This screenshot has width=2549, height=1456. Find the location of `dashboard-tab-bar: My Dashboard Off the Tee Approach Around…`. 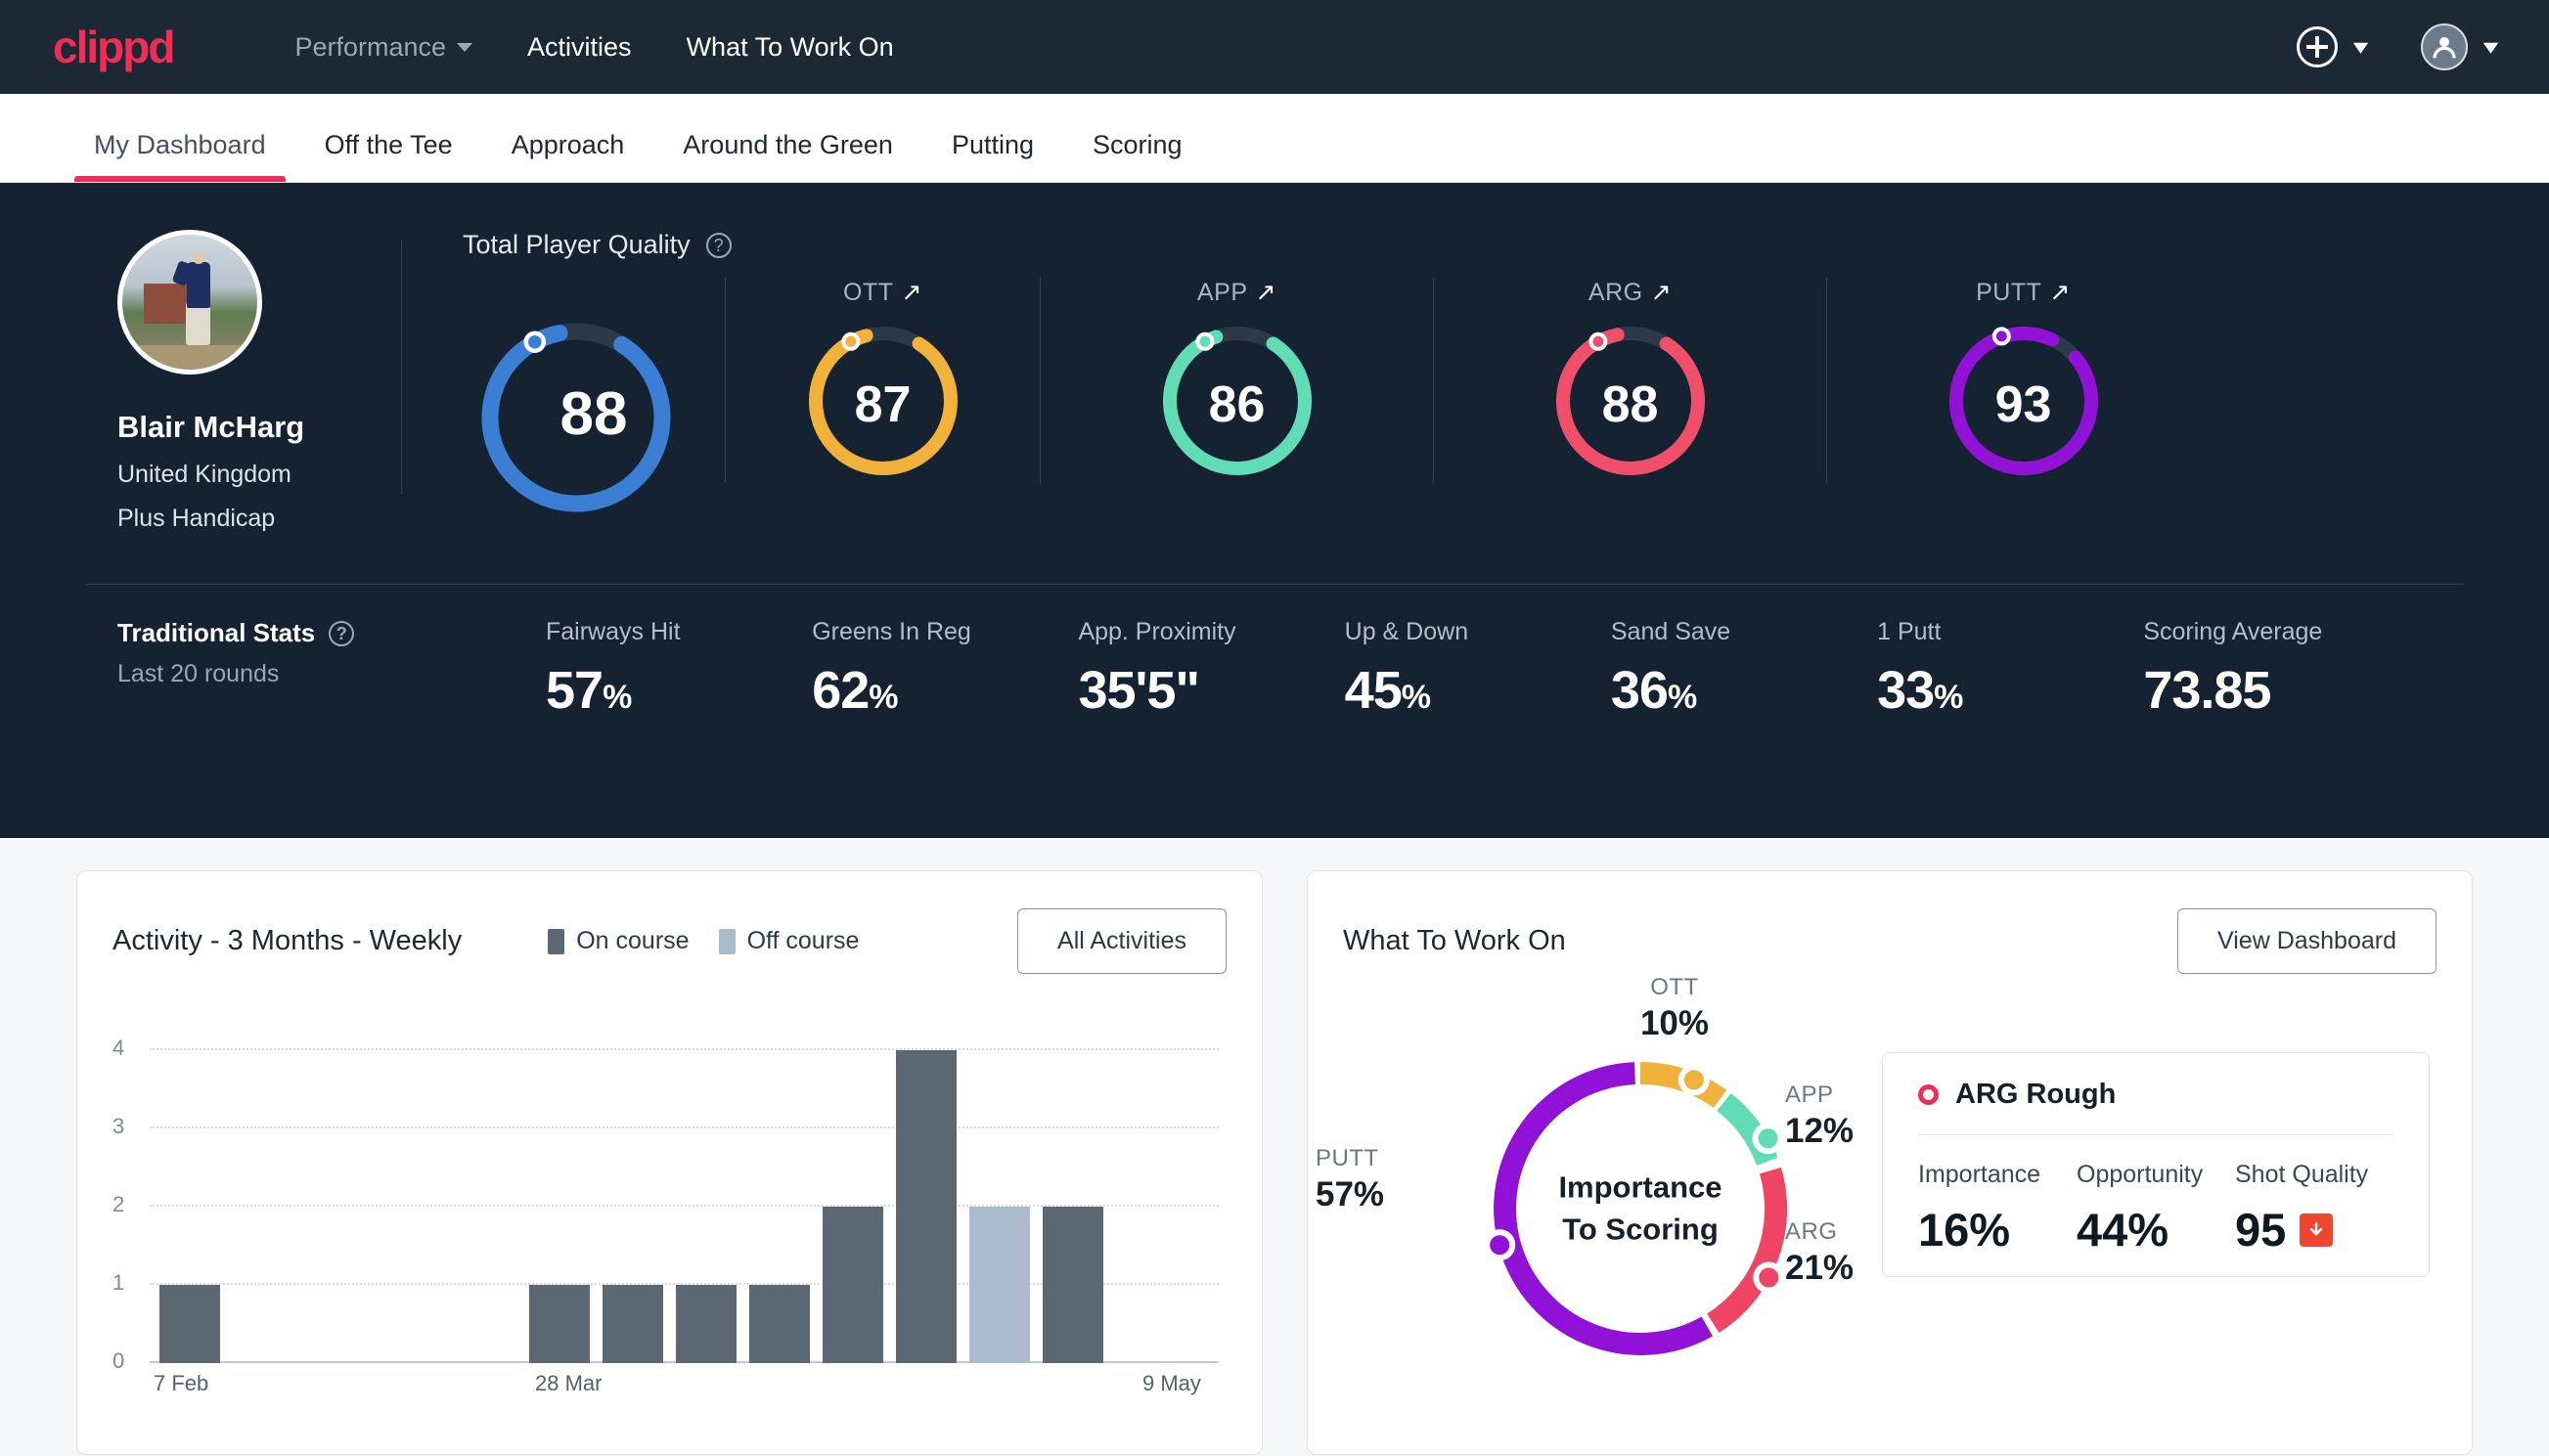

dashboard-tab-bar: My Dashboard Off the Tee Approach Around… is located at coordinates (1274, 138).